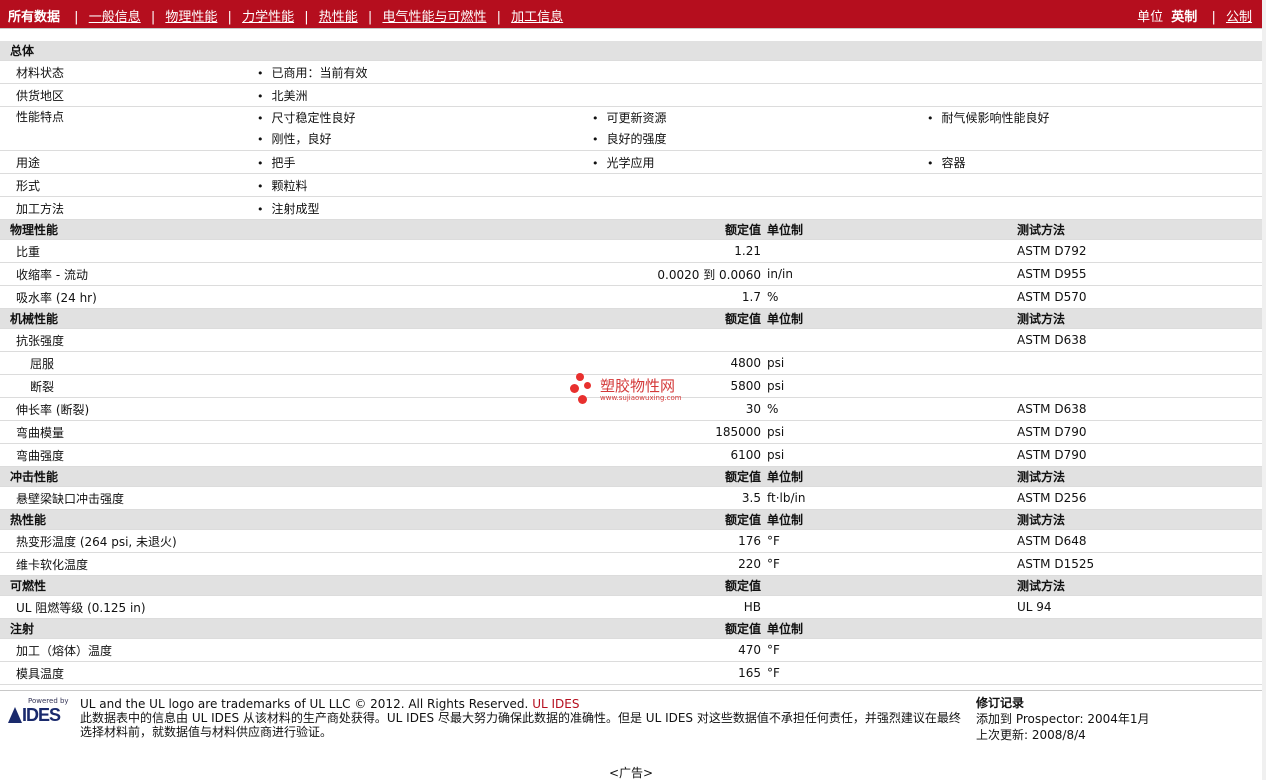 The height and width of the screenshot is (781, 1266). Describe the element at coordinates (115, 17) in the screenshot. I see `nav-general-info: 一般信息` at that location.